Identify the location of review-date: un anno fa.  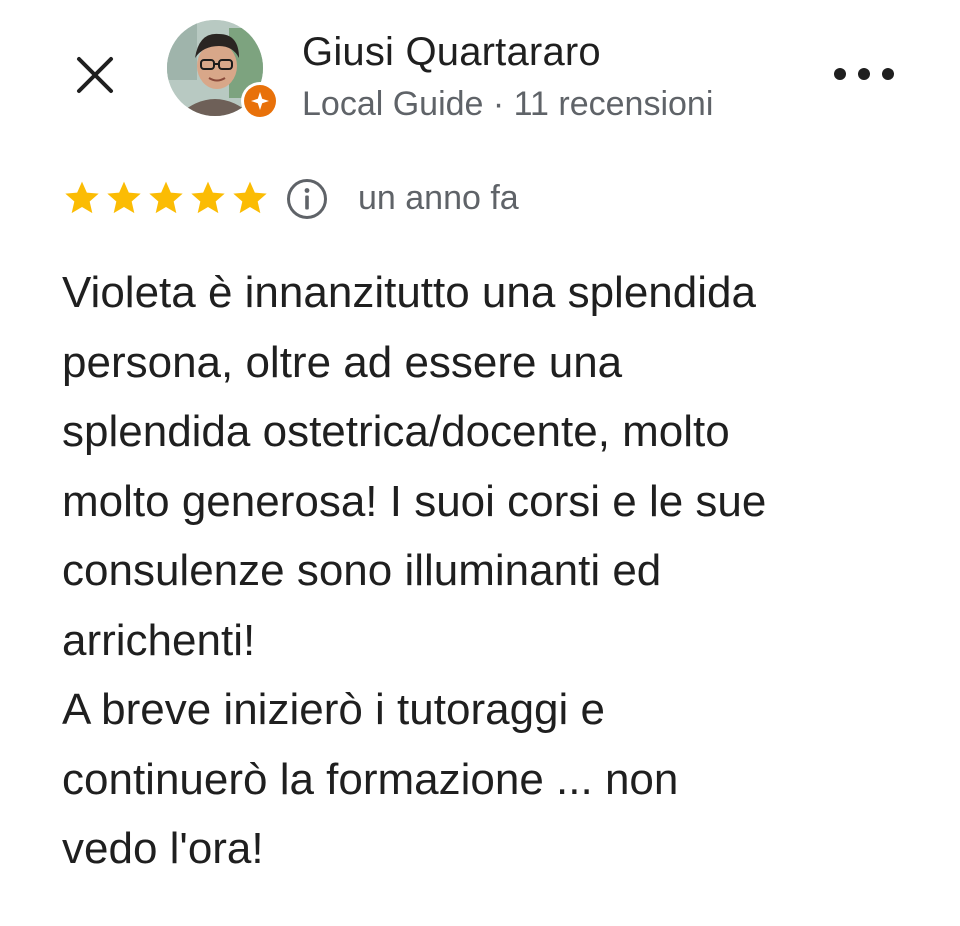
(438, 198).